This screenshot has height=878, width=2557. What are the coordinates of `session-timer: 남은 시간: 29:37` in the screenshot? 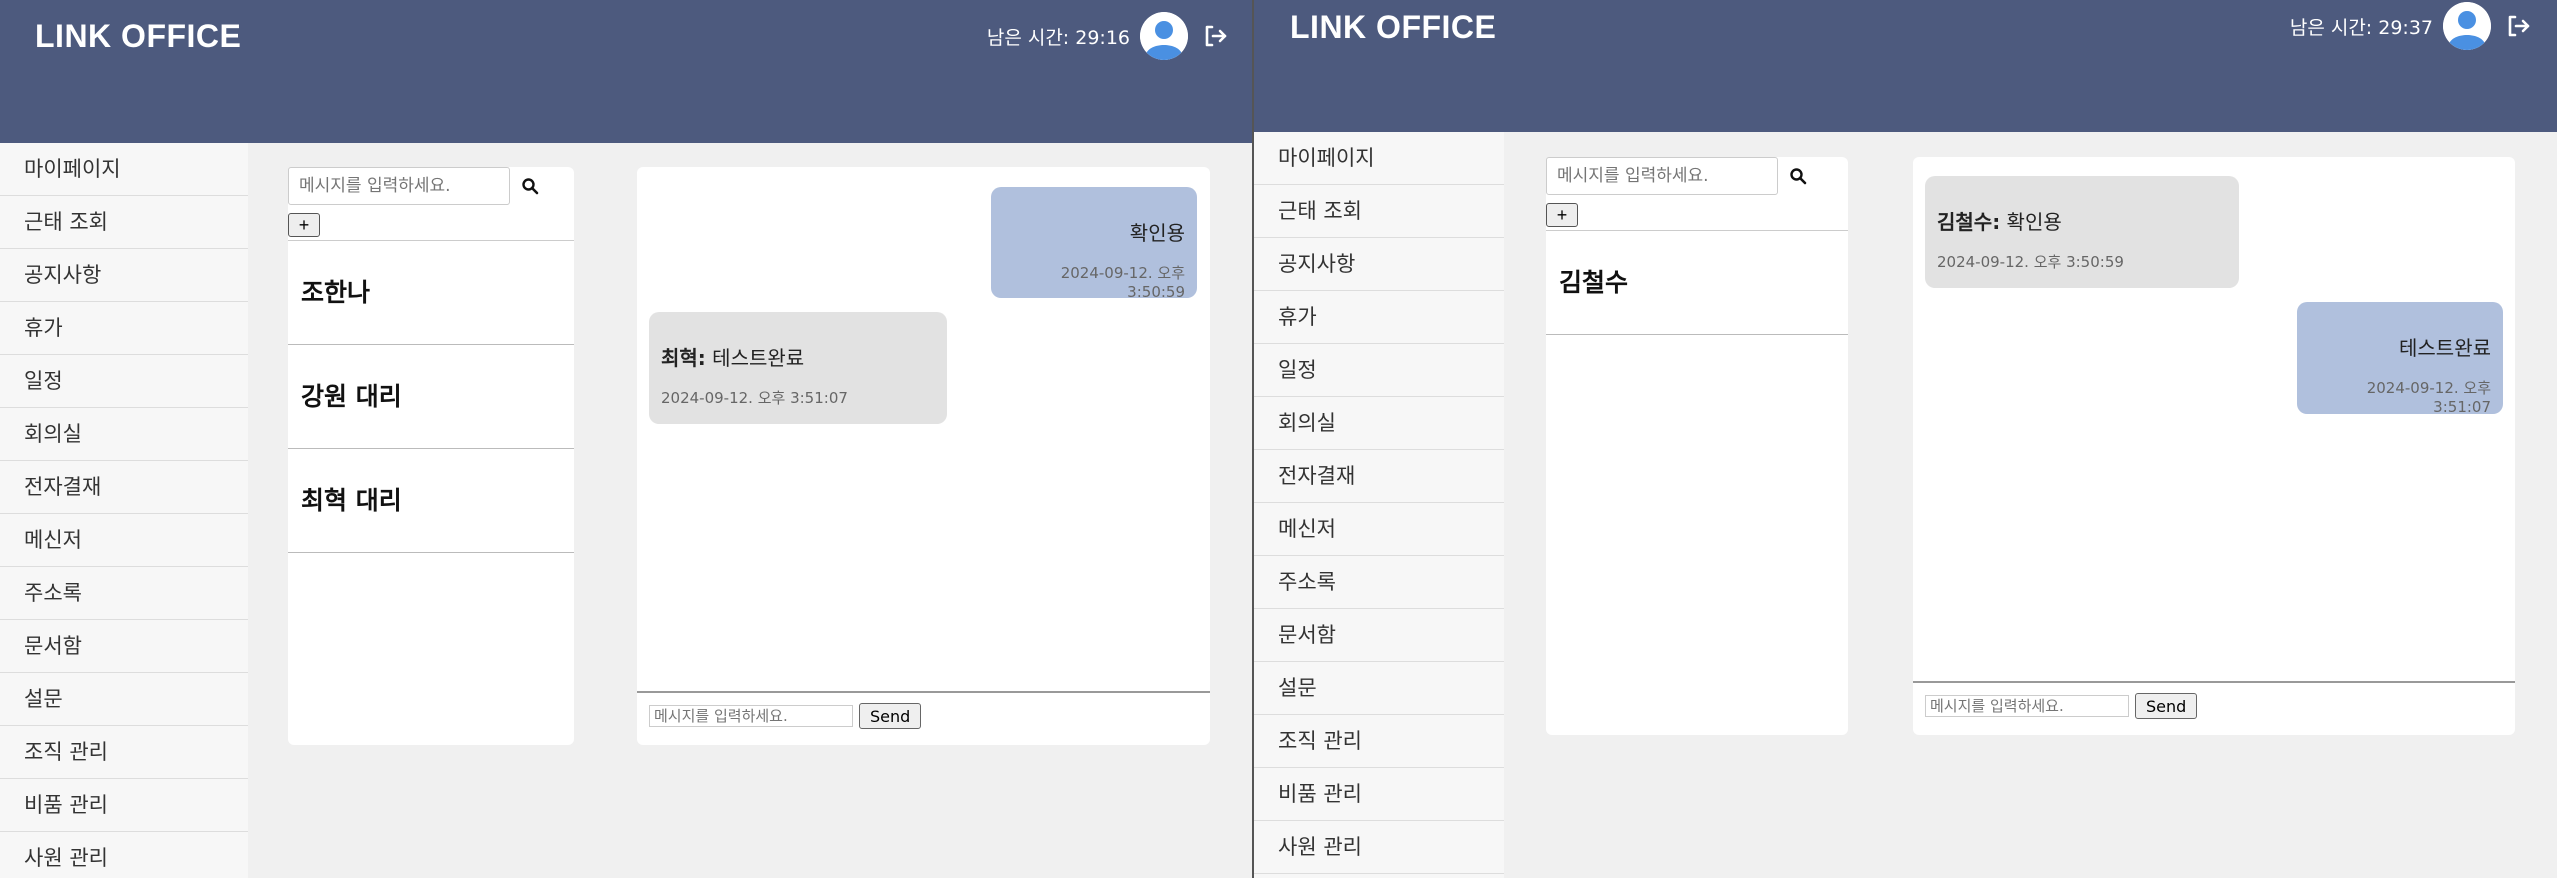 It's located at (2361, 27).